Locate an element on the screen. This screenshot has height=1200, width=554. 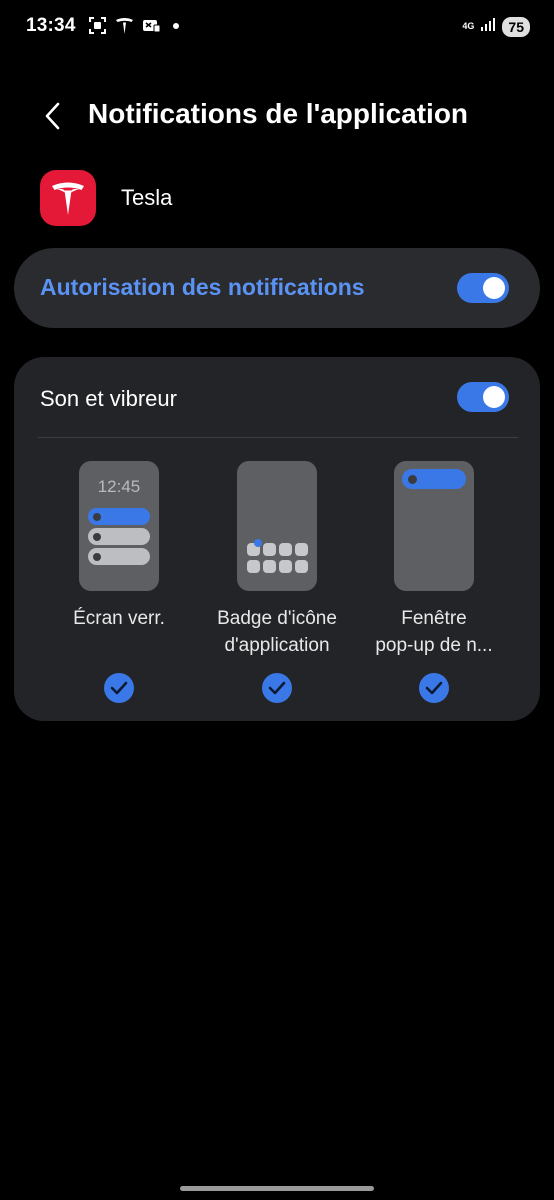
lock-screen-preview: 12:45 is located at coordinates (119, 526).